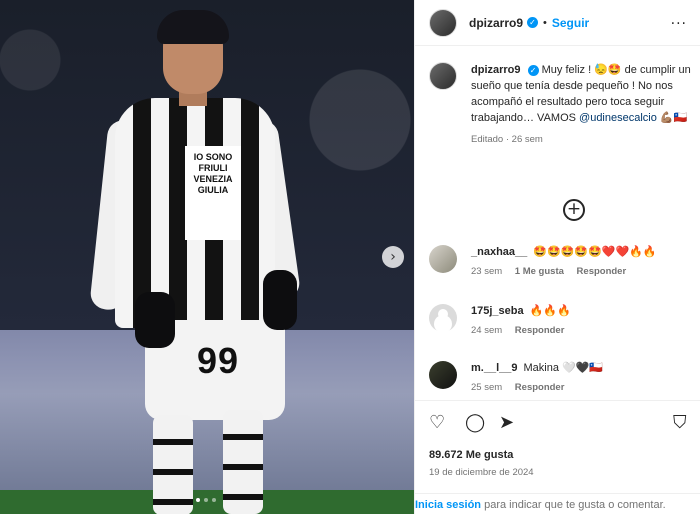 Image resolution: width=700 pixels, height=515 pixels. I want to click on caption-mention: @udinesecalcio, so click(618, 118).